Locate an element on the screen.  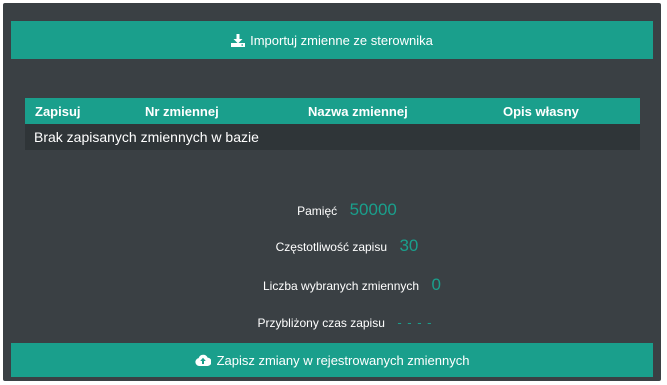
selected-count-label: Liczba wybranych zmiennych is located at coordinates (341, 286).